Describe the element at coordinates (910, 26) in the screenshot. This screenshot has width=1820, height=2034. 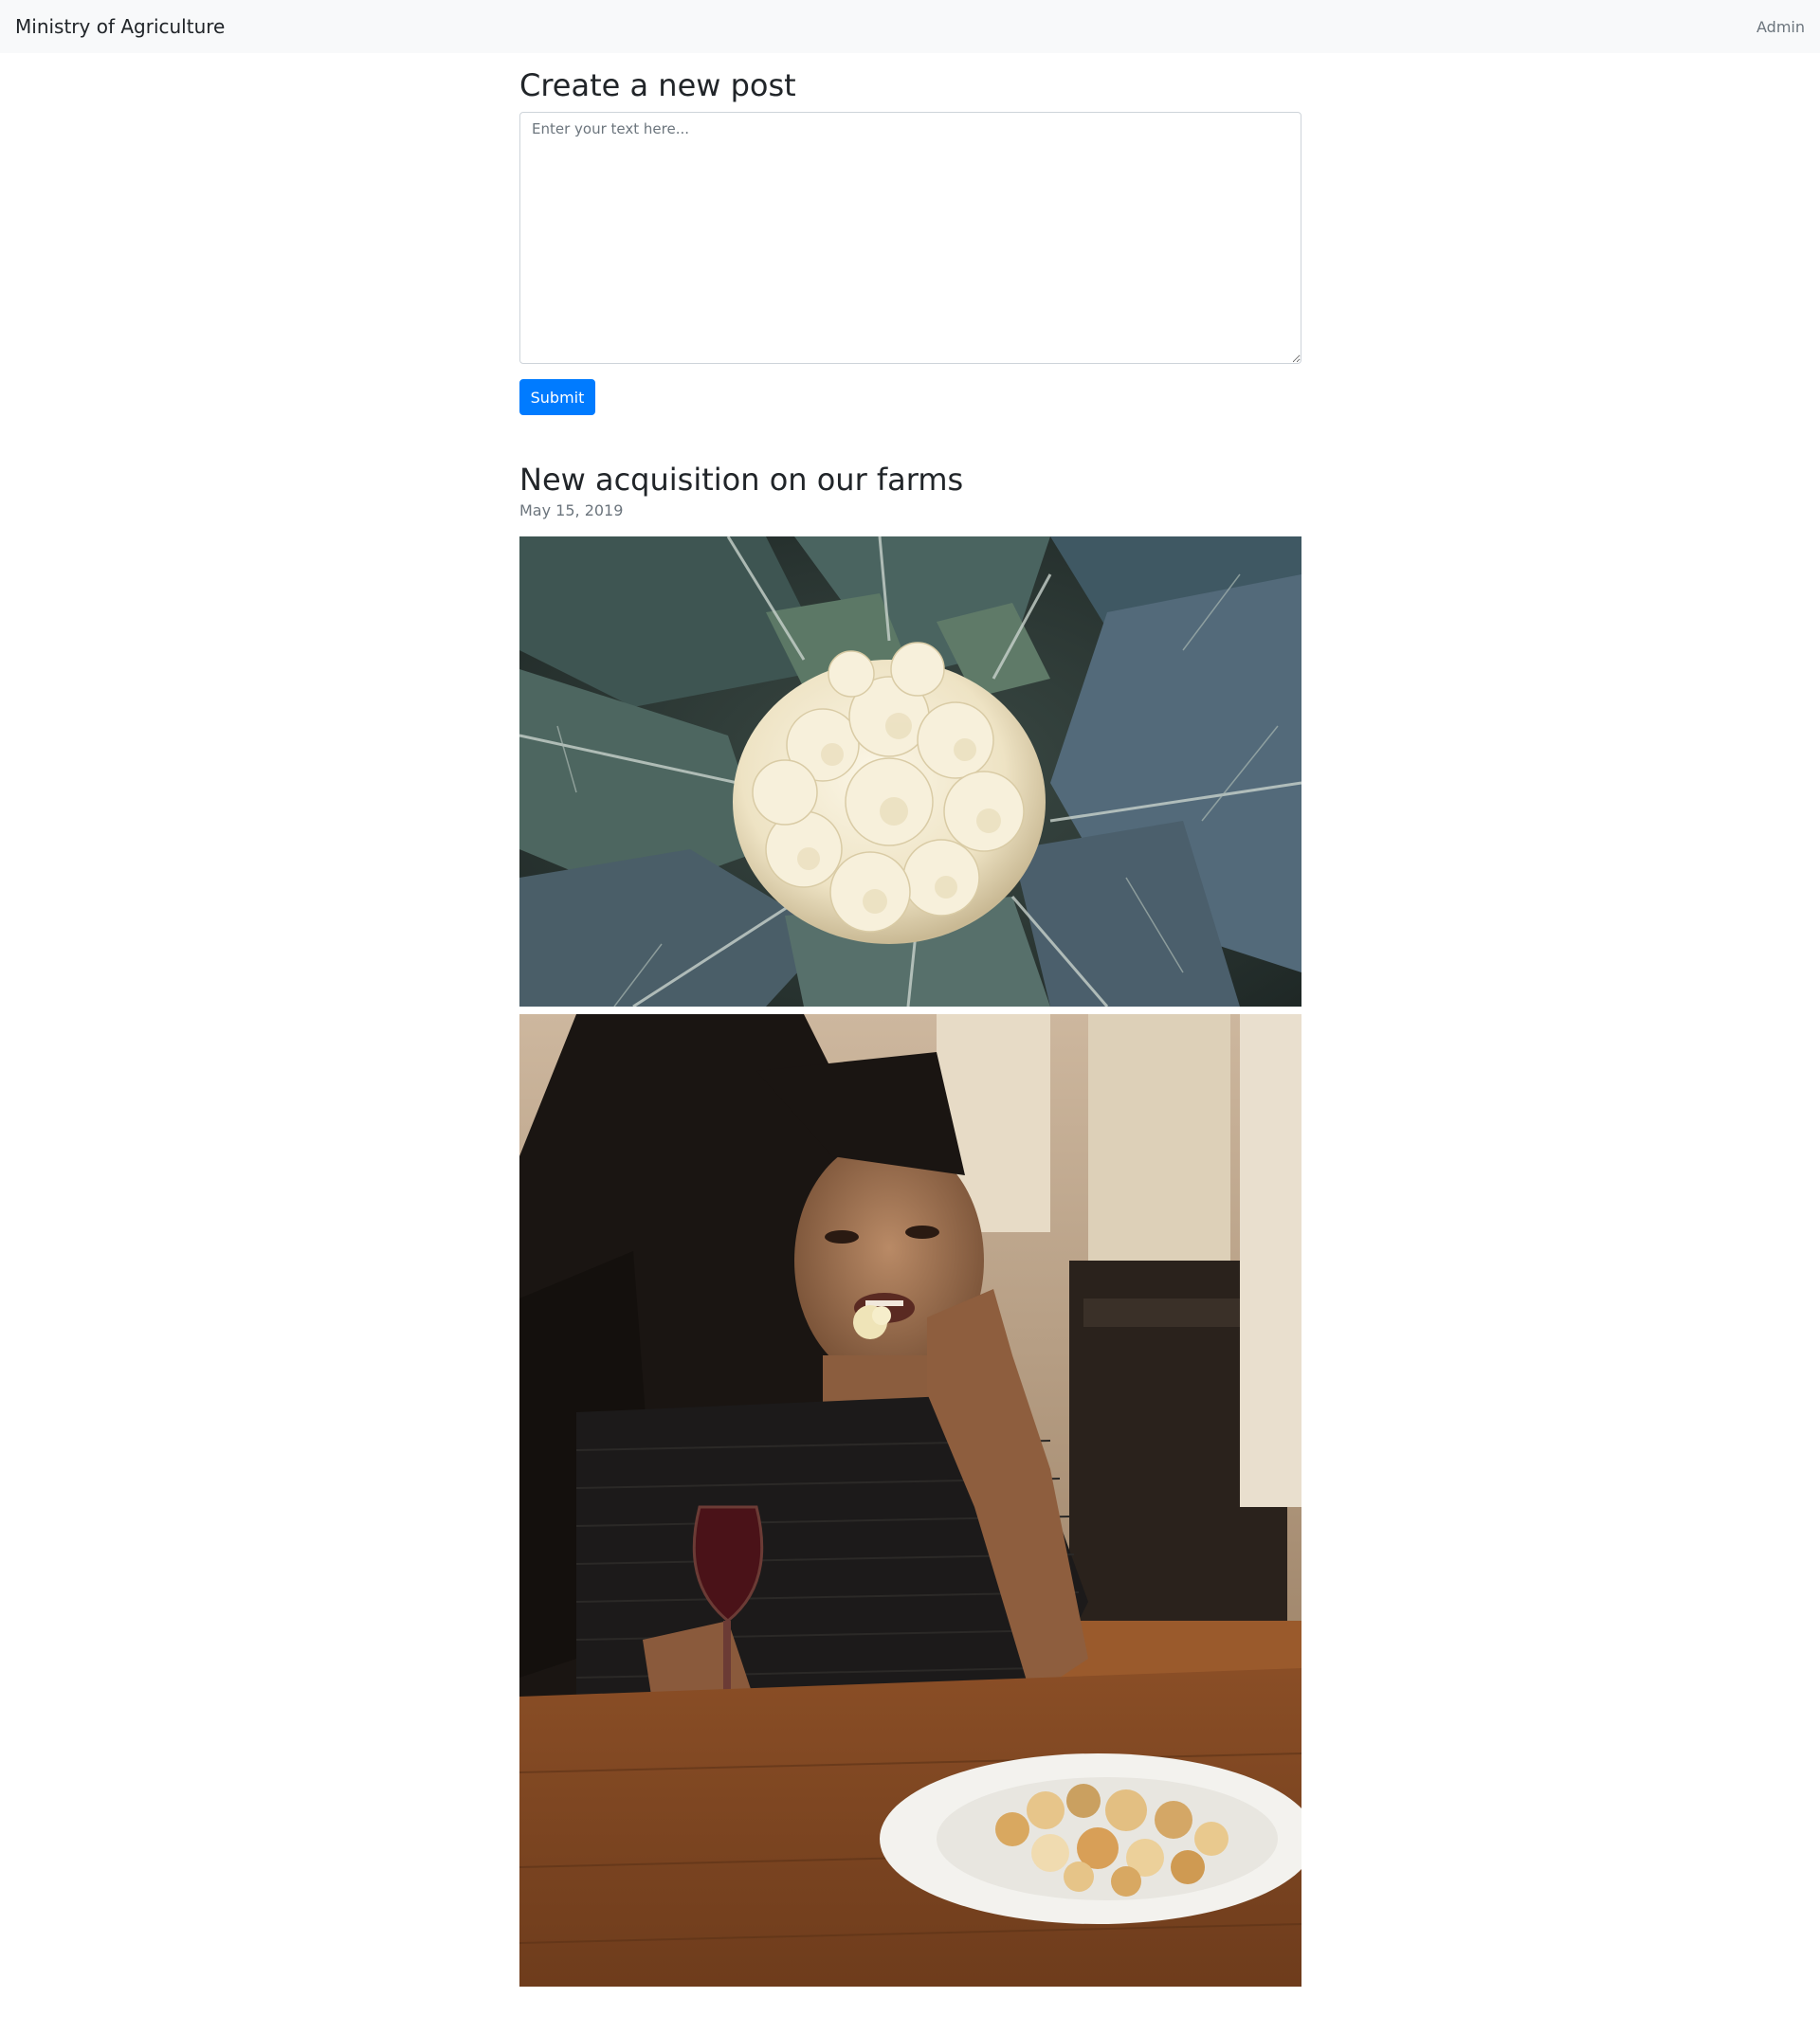
I see `navbar: Ministry of Agriculture Admin` at that location.